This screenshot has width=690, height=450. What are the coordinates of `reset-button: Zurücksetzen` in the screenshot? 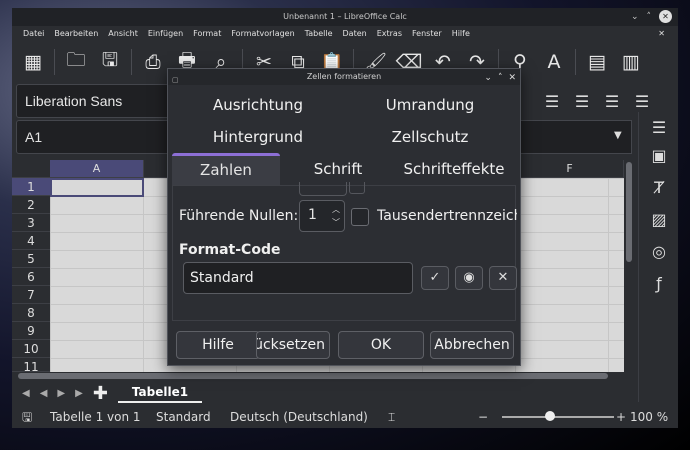 It's located at (293, 345).